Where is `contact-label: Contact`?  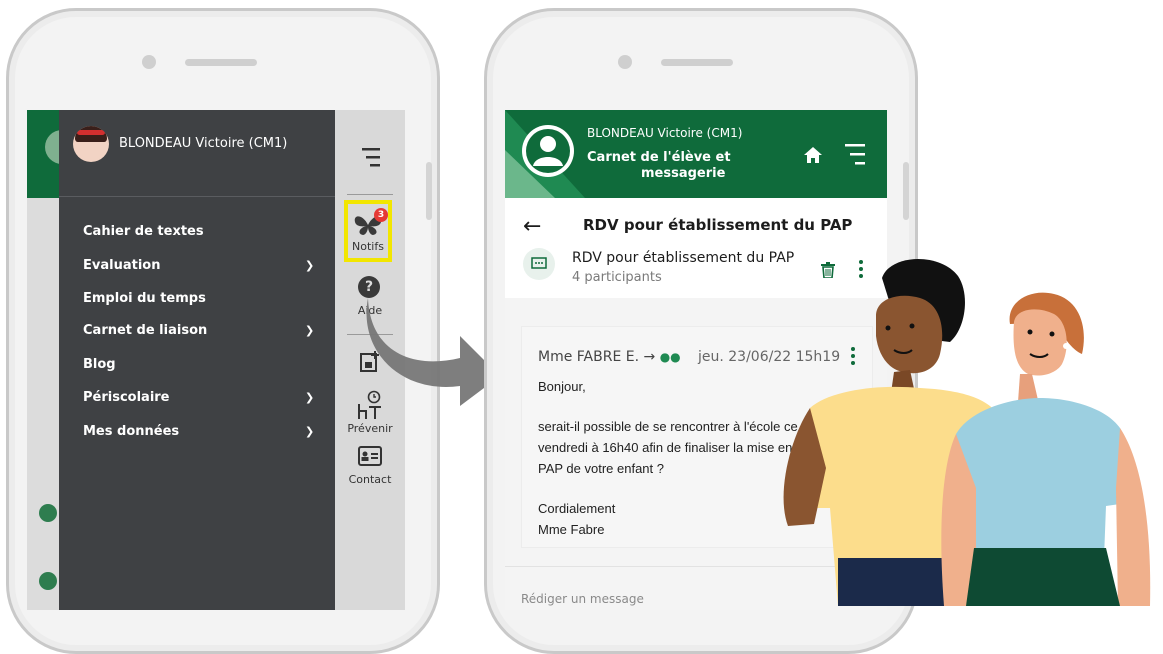
contact-label: Contact is located at coordinates (370, 479).